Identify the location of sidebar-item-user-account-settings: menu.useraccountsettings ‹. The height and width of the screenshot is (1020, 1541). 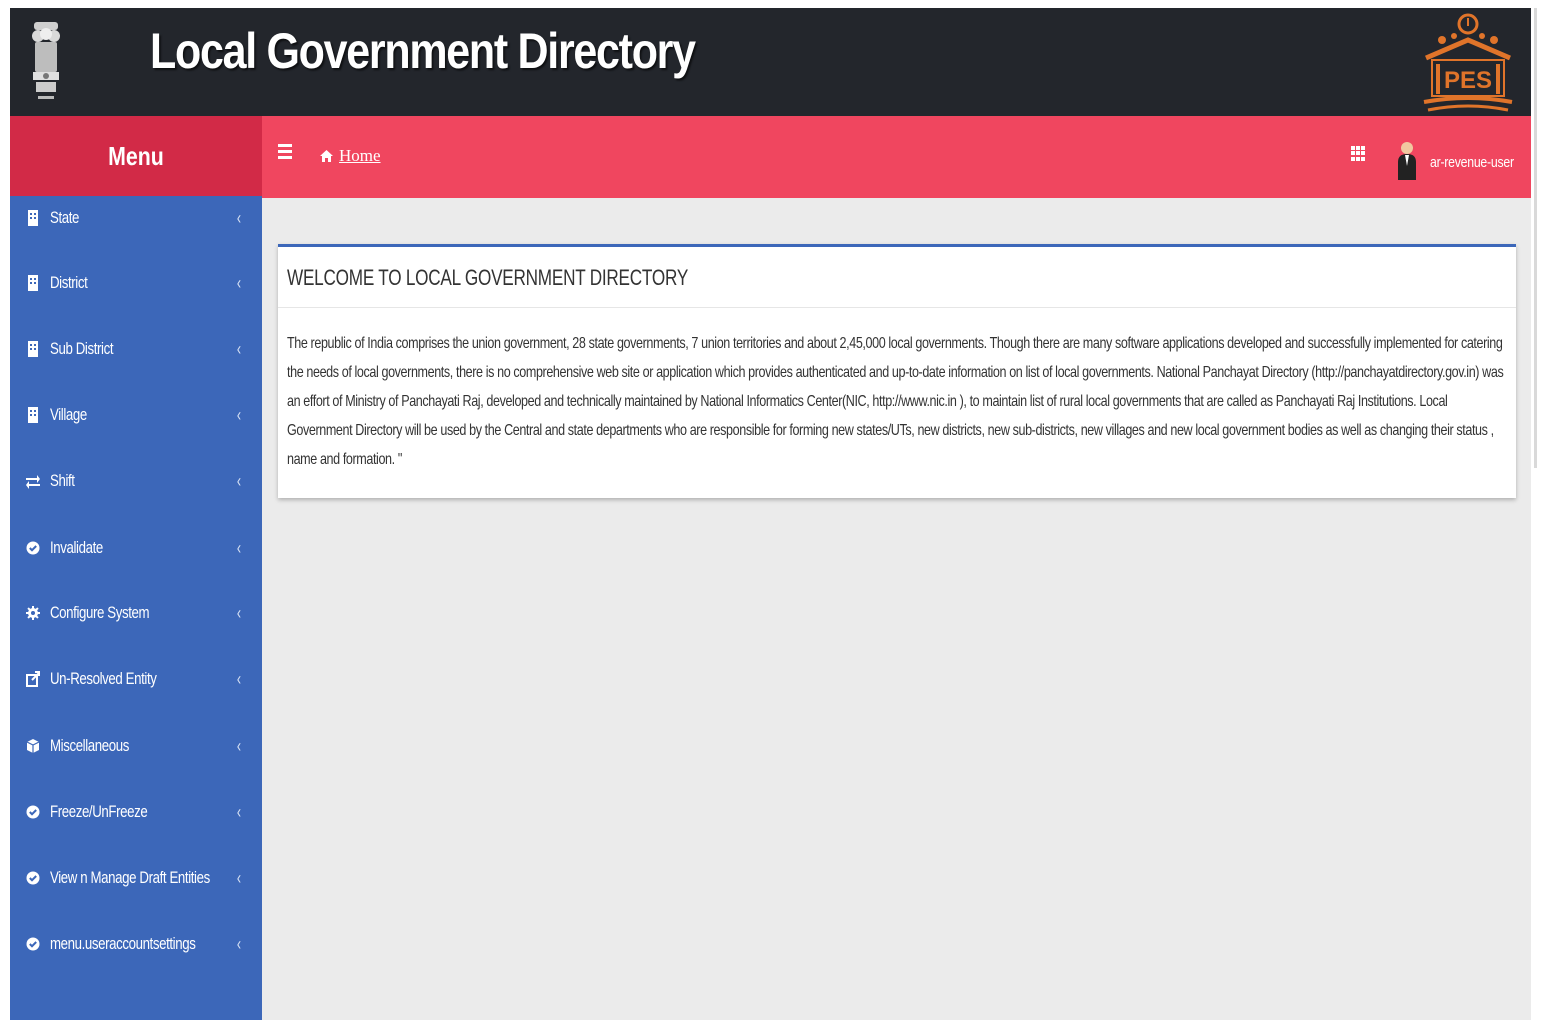
(136, 944).